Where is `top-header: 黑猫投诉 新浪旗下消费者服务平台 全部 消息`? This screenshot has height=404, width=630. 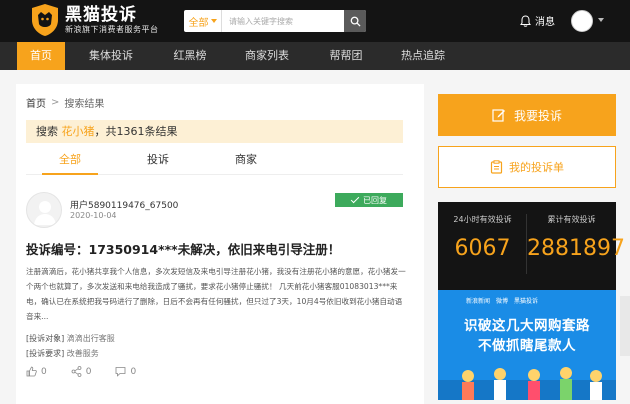 top-header: 黑猫投诉 新浪旗下消费者服务平台 全部 消息 is located at coordinates (315, 21).